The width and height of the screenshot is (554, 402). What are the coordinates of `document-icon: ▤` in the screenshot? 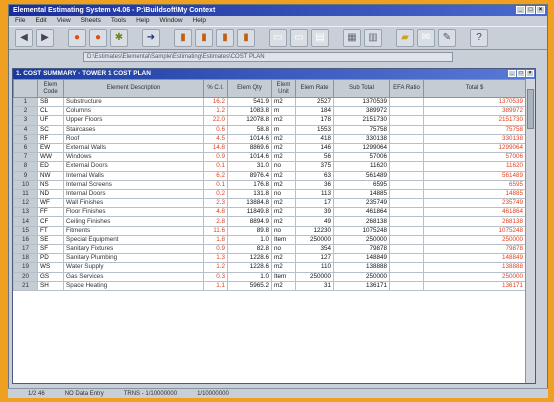 It's located at (320, 38).